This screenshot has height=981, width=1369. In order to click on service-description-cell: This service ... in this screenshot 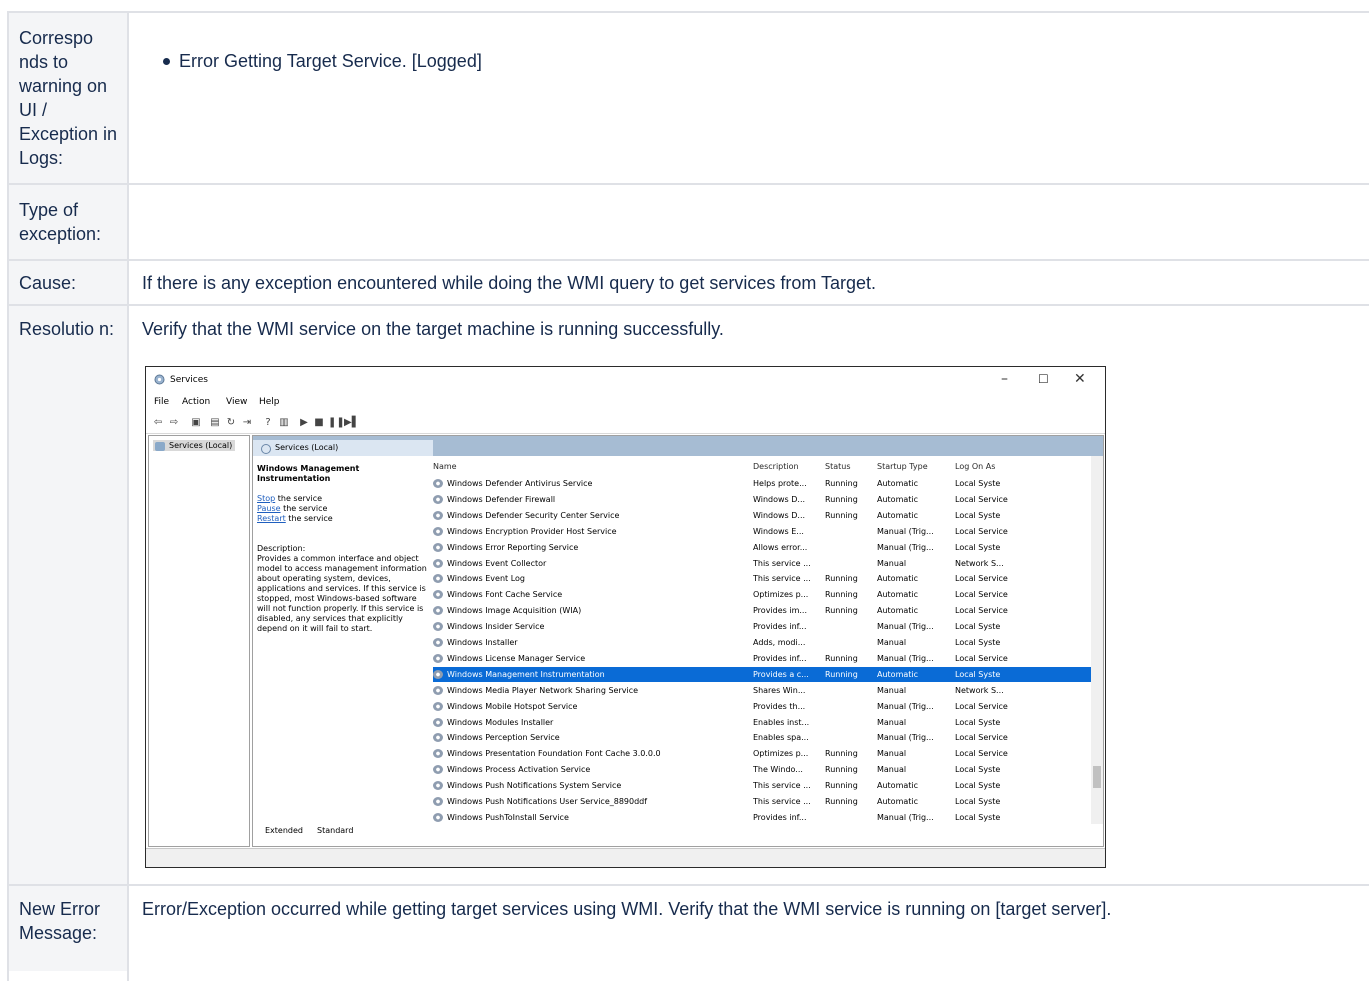, I will do `click(782, 563)`.